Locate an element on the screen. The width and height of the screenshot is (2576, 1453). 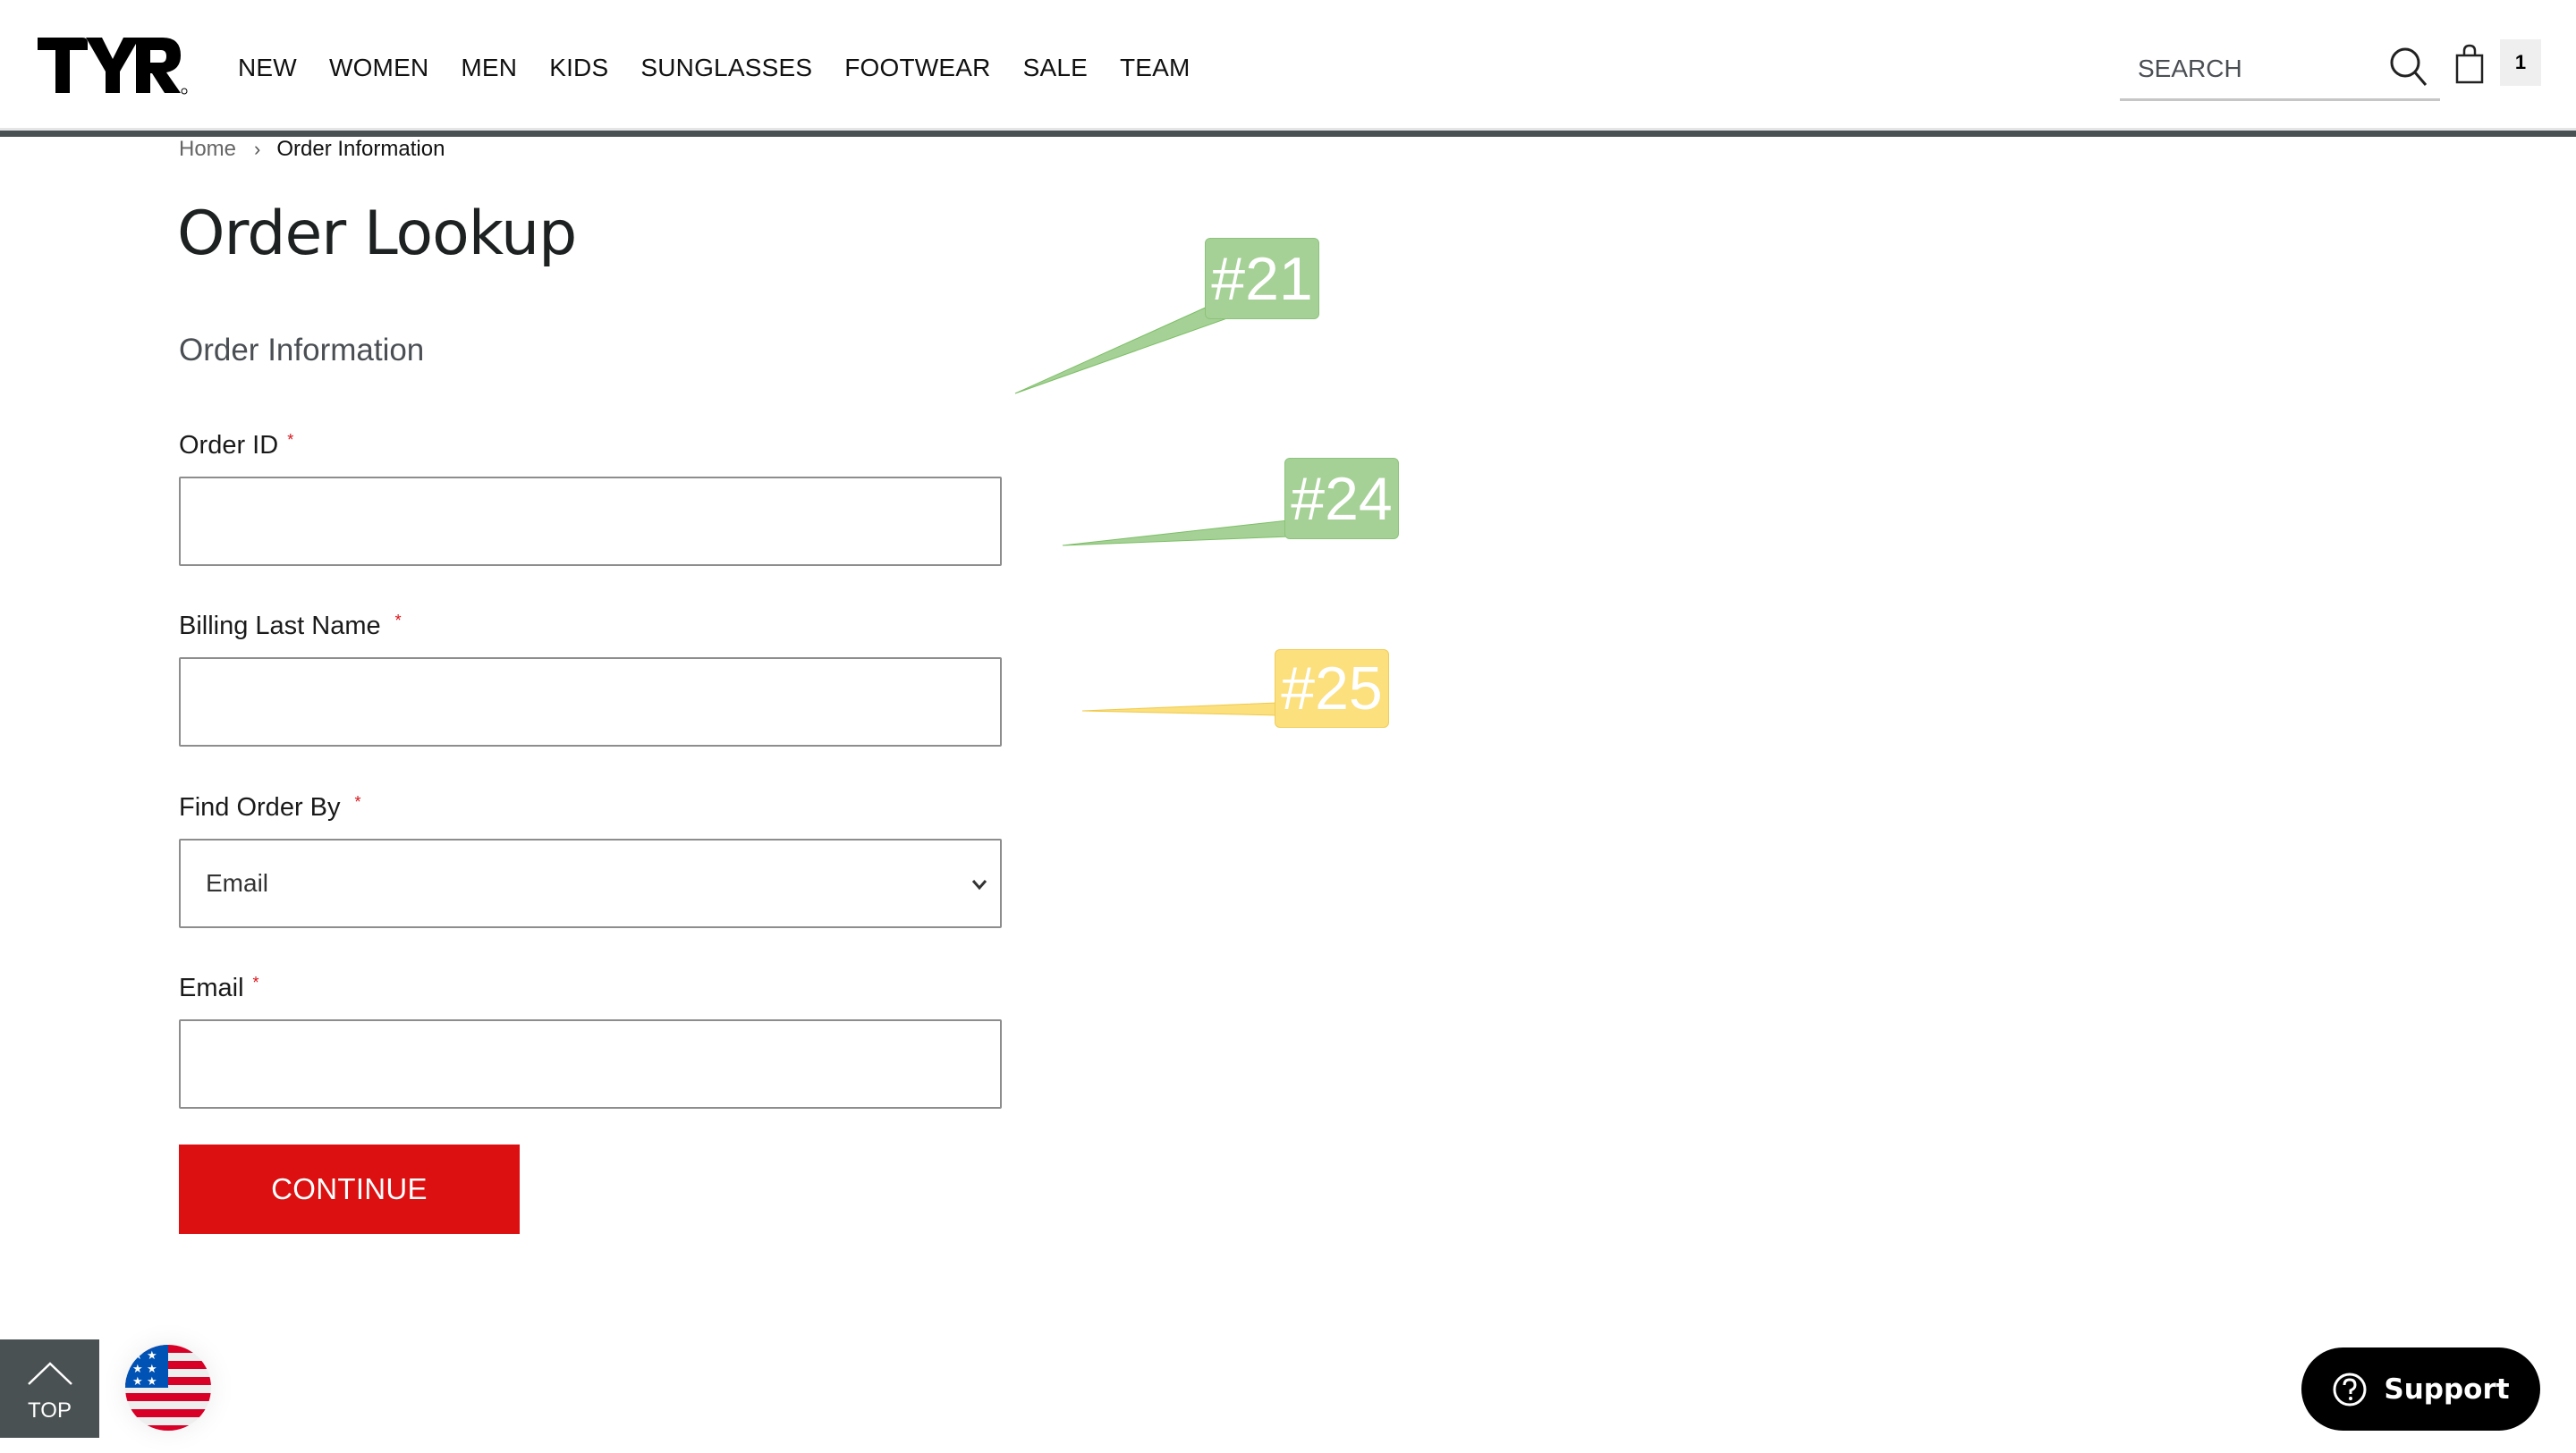
help-question-icon is located at coordinates (2350, 1389).